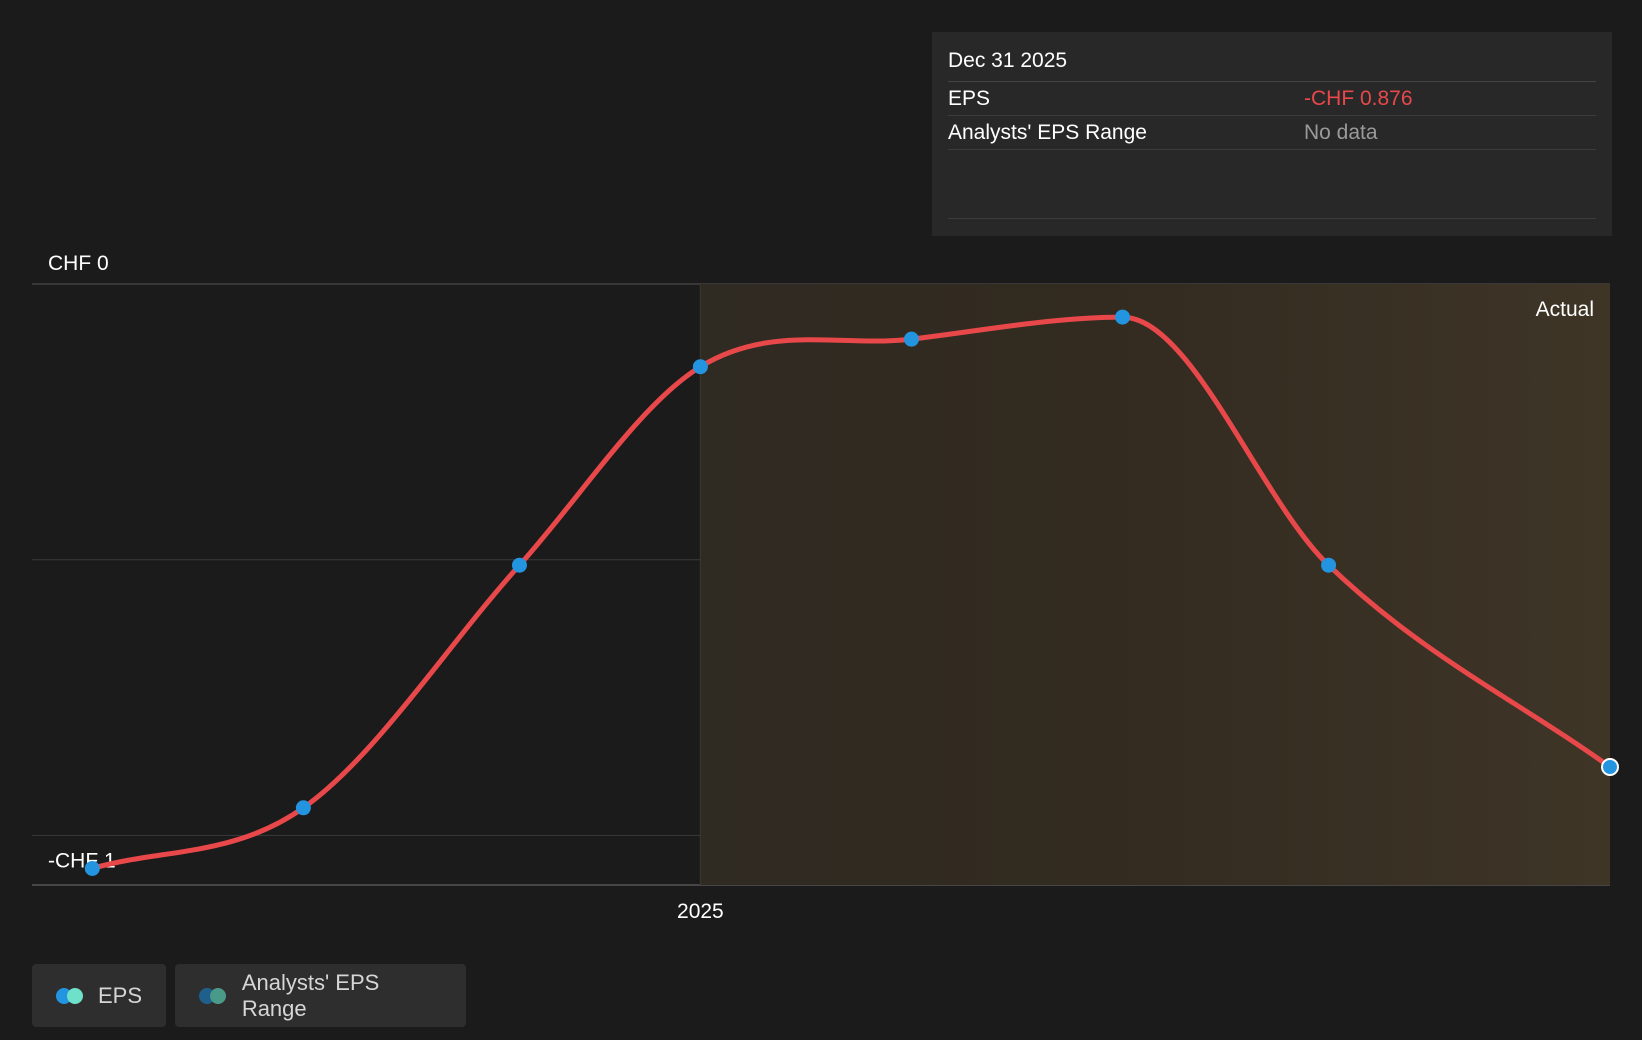 Image resolution: width=1642 pixels, height=1040 pixels. What do you see at coordinates (1272, 218) in the screenshot?
I see `tooltip-divider` at bounding box center [1272, 218].